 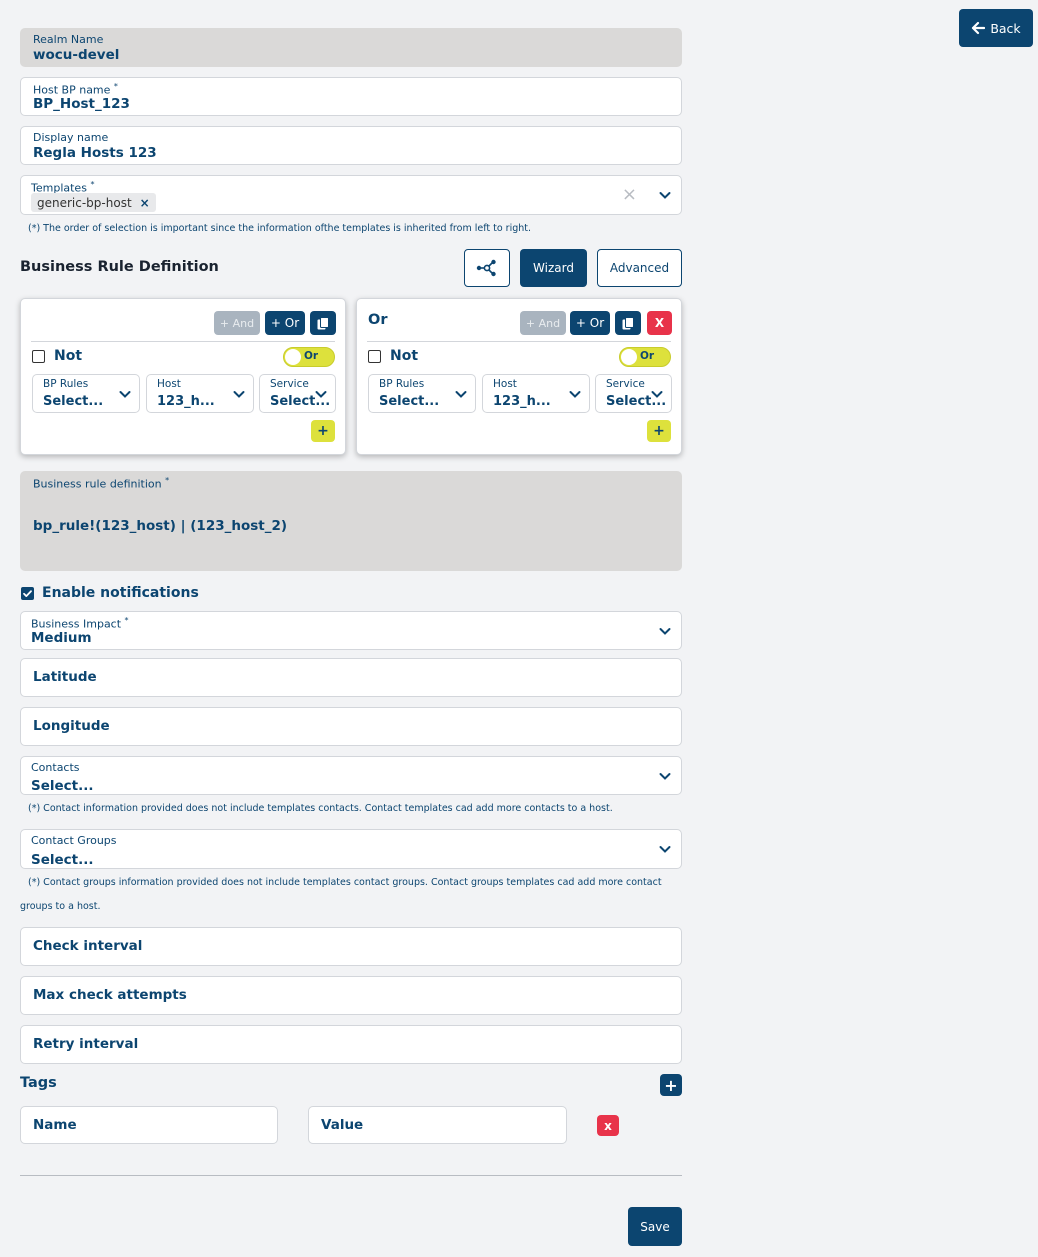 I want to click on enable-notifications-label: Enable notifications, so click(x=120, y=593).